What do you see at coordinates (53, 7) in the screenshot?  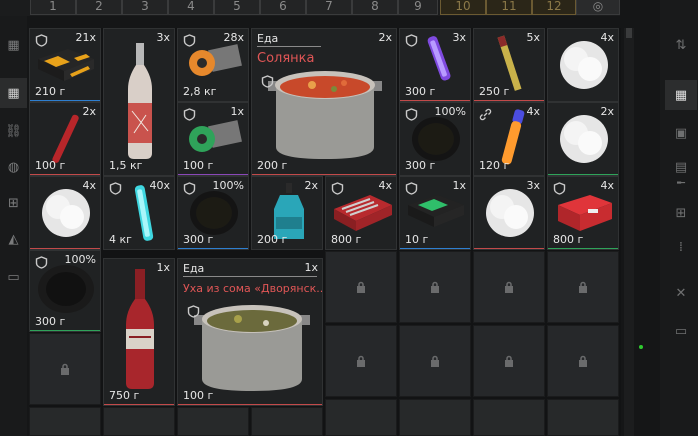 I see `hotbar-slot-1: 1` at bounding box center [53, 7].